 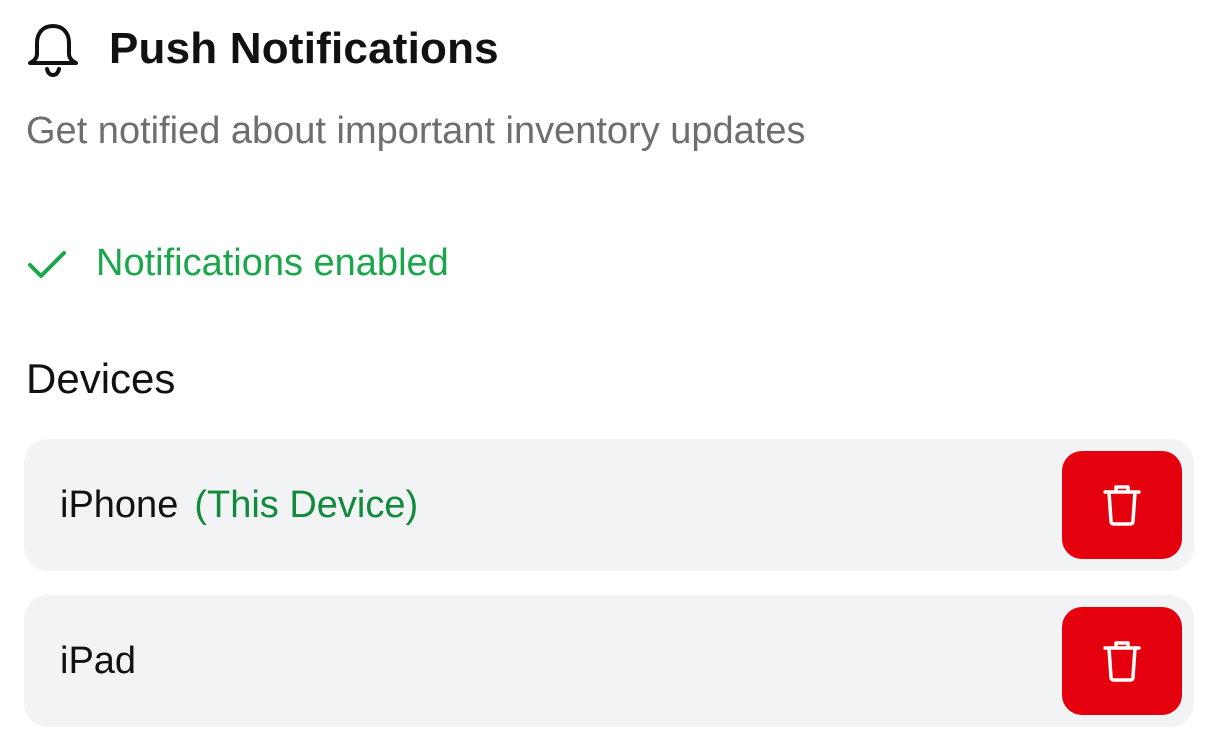 I want to click on page-title: Push Notifications, so click(x=304, y=48).